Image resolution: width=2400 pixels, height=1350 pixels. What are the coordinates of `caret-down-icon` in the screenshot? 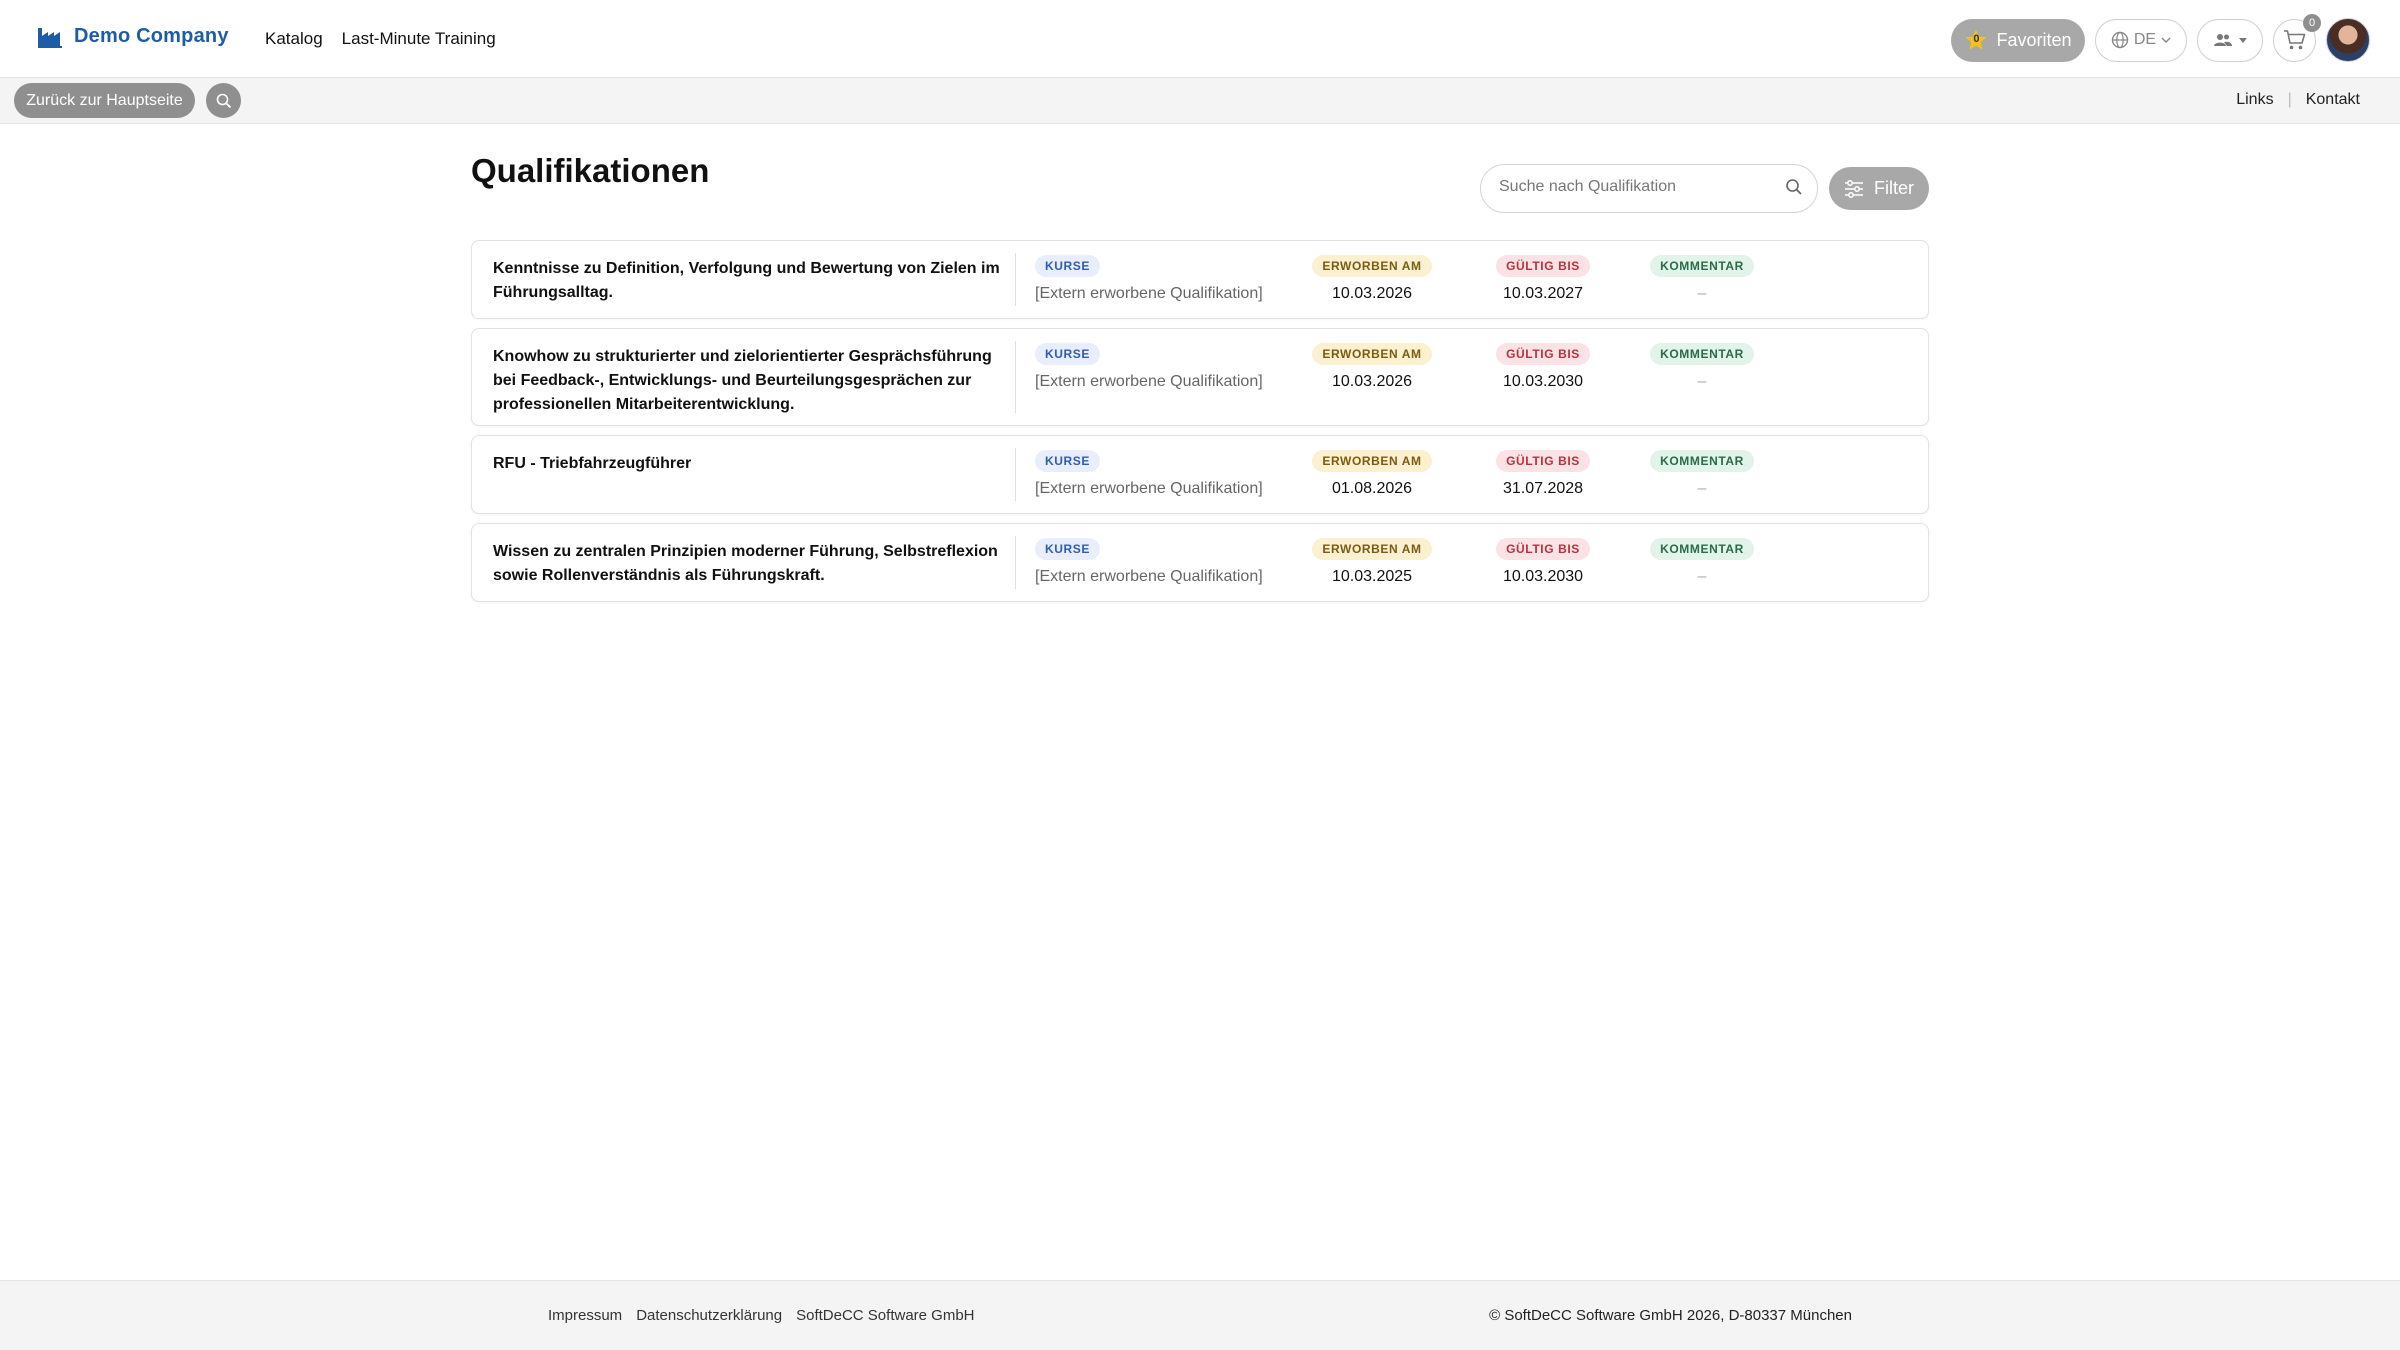 It's located at (2242, 40).